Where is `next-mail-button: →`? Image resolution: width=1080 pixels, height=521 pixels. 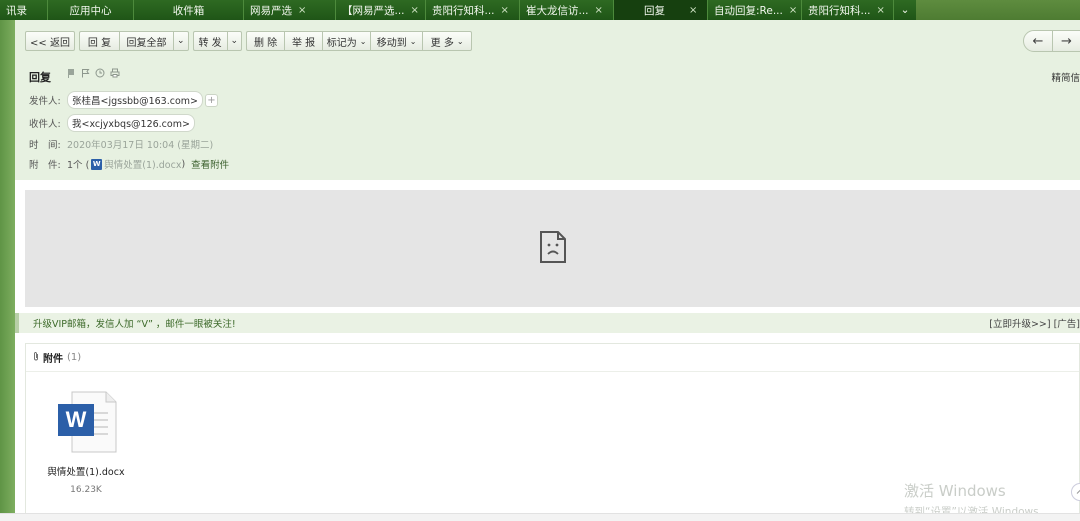 next-mail-button: → is located at coordinates (1066, 41).